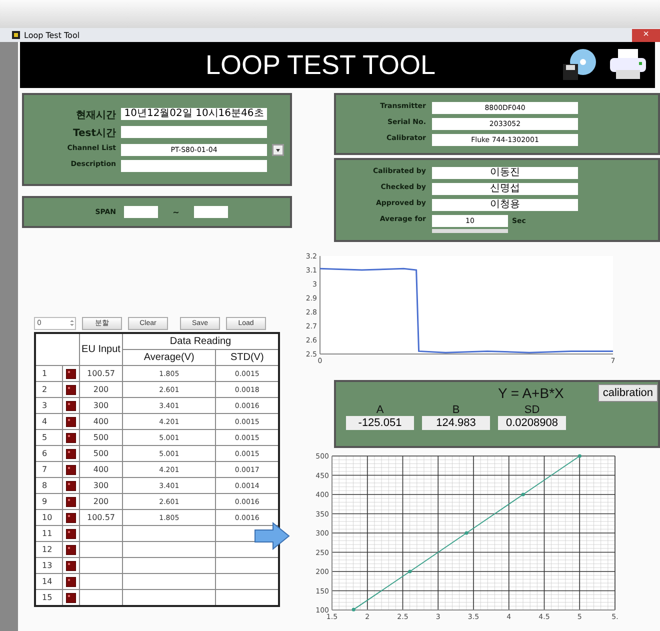 This screenshot has height=631, width=660. Describe the element at coordinates (456, 410) in the screenshot. I see `coefficient-label: B` at that location.